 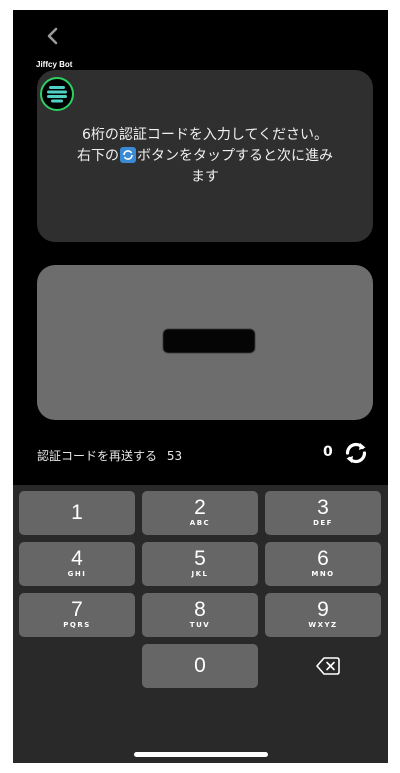 I want to click on key-8: 8 TUV, so click(x=200, y=615).